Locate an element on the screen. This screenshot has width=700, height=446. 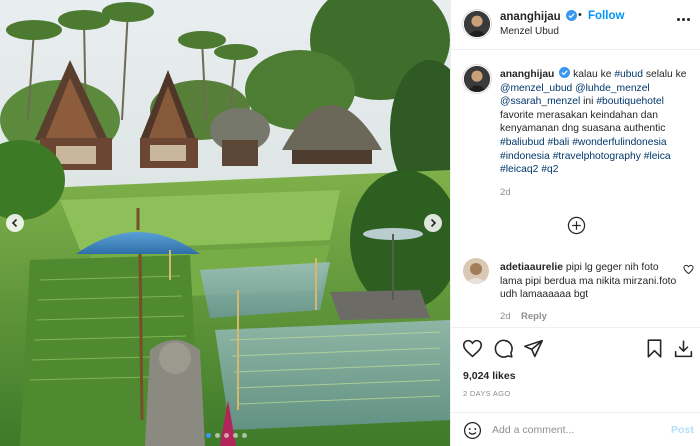
reply-button: Reply is located at coordinates (534, 316).